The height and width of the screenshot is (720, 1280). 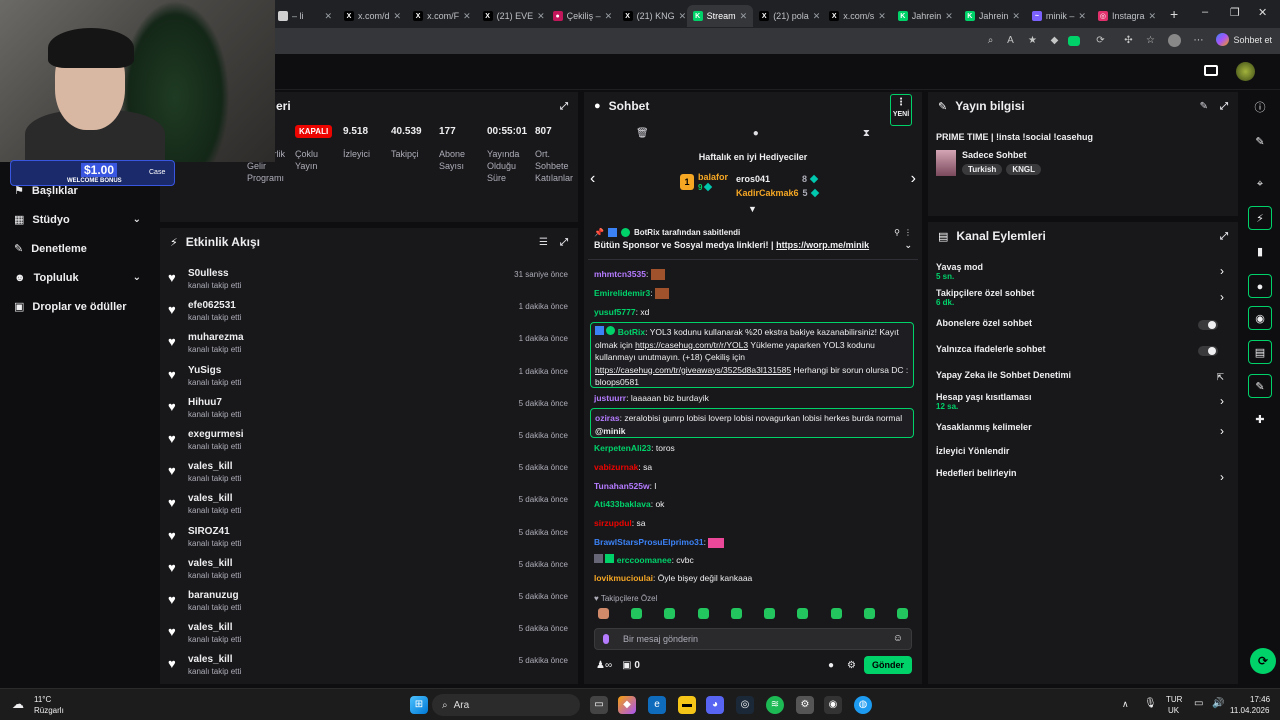 What do you see at coordinates (1204, 106) in the screenshot?
I see `edit-icon: ✎` at bounding box center [1204, 106].